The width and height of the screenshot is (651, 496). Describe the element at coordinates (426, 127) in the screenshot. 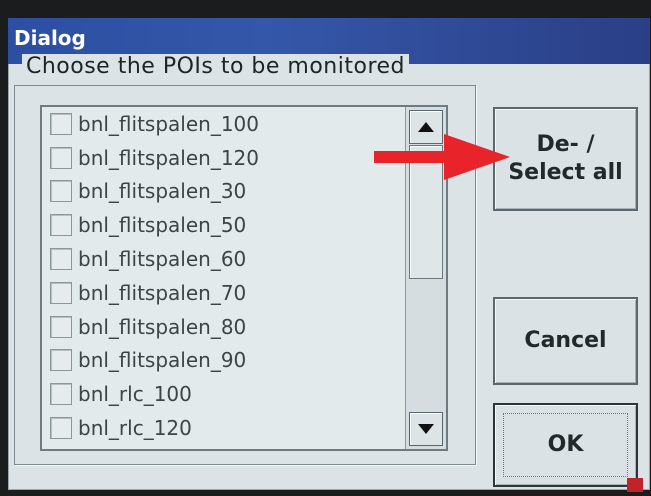

I see `triangle-up-icon` at that location.